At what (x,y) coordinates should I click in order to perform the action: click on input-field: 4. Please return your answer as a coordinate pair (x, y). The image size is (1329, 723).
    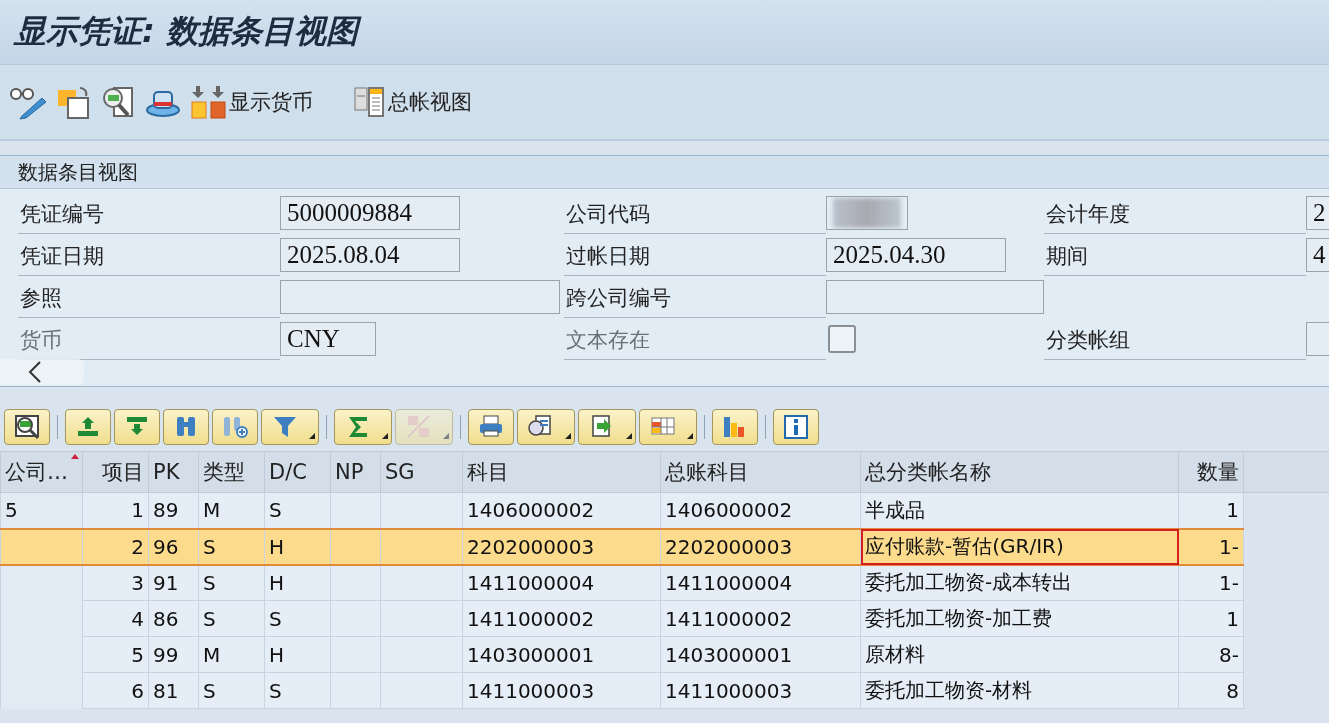
    Looking at the image, I should click on (1317, 255).